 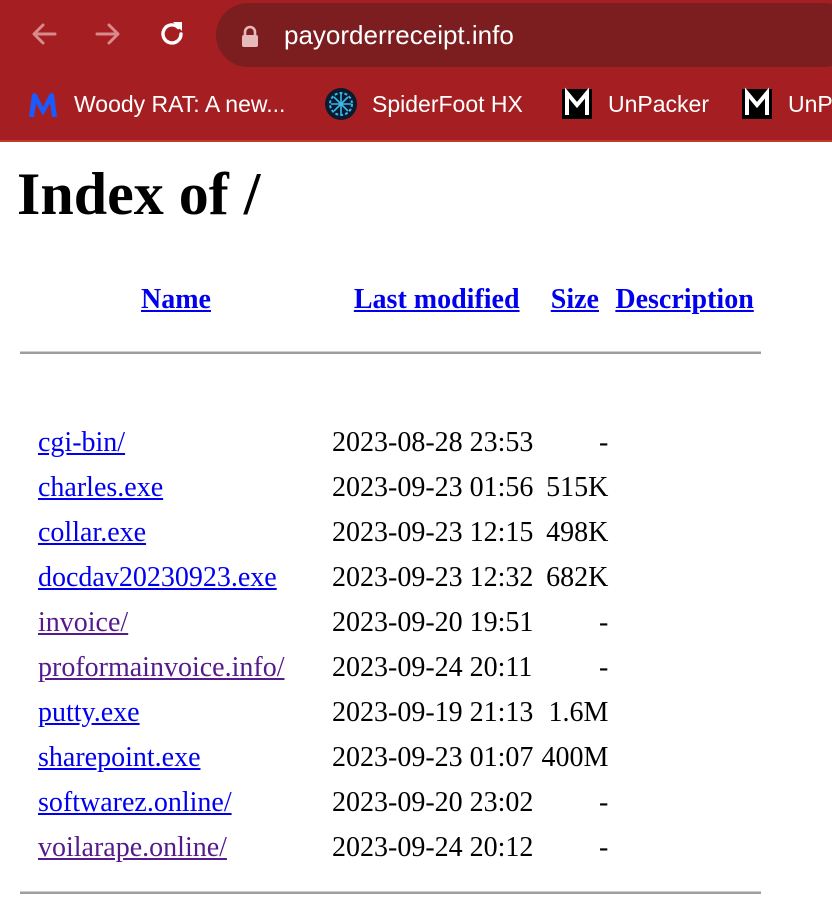 I want to click on table-row: proformainvoice.info/2023-09-24 20:11 -, so click(x=390, y=667).